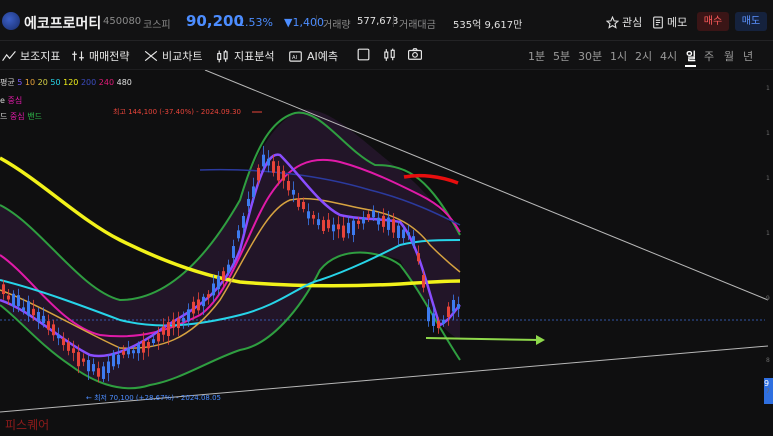 The height and width of the screenshot is (436, 773). Describe the element at coordinates (151, 56) in the screenshot. I see `compare-arrows-icon` at that location.